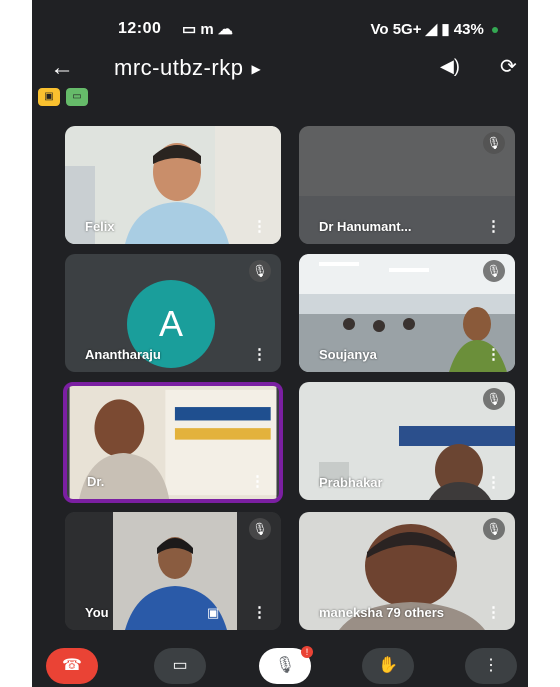 The image size is (560, 687). I want to click on raise-hand-button: ✋, so click(388, 666).